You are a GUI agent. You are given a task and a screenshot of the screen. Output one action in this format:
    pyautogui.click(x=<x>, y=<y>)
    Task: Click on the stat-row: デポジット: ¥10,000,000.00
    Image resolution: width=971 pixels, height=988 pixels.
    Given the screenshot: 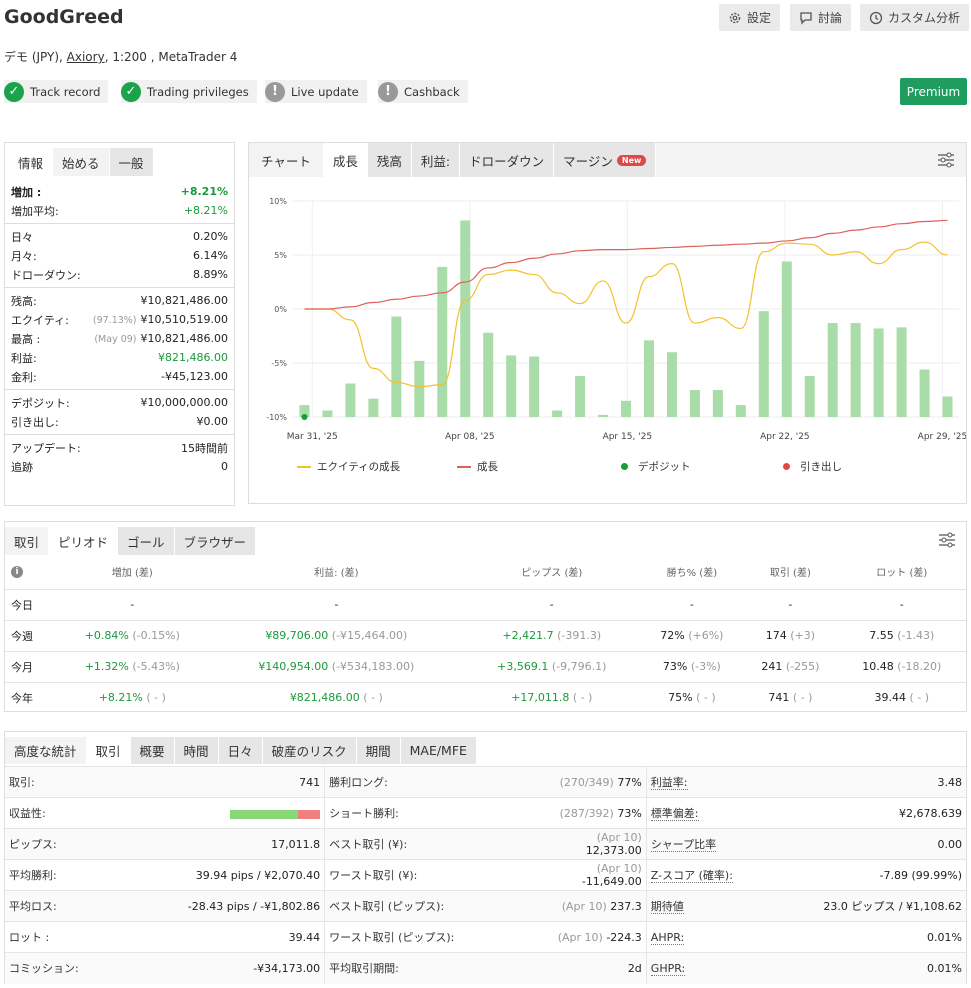 What is the action you would take?
    pyautogui.click(x=119, y=402)
    